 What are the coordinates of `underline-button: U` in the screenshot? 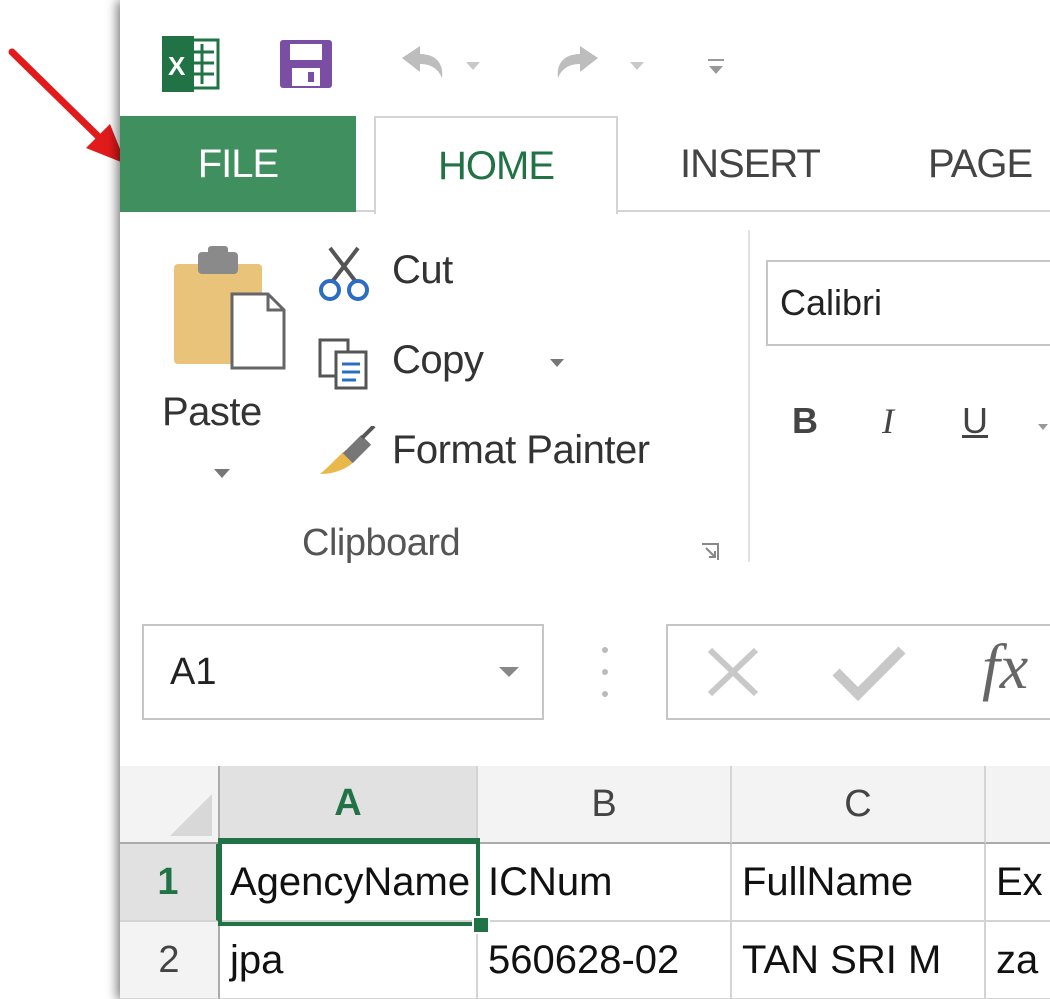 It's located at (975, 421).